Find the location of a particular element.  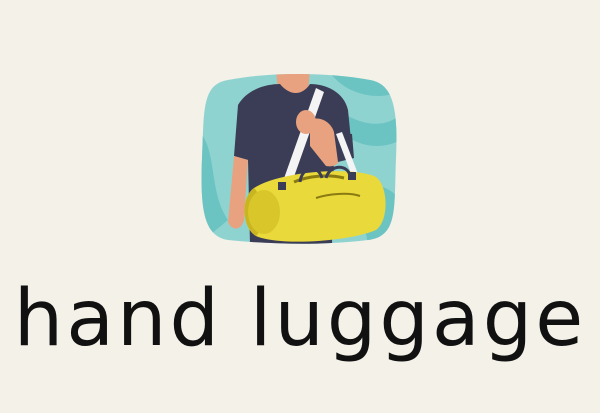

person-carrying-duffel-bag-icon is located at coordinates (299, 159).